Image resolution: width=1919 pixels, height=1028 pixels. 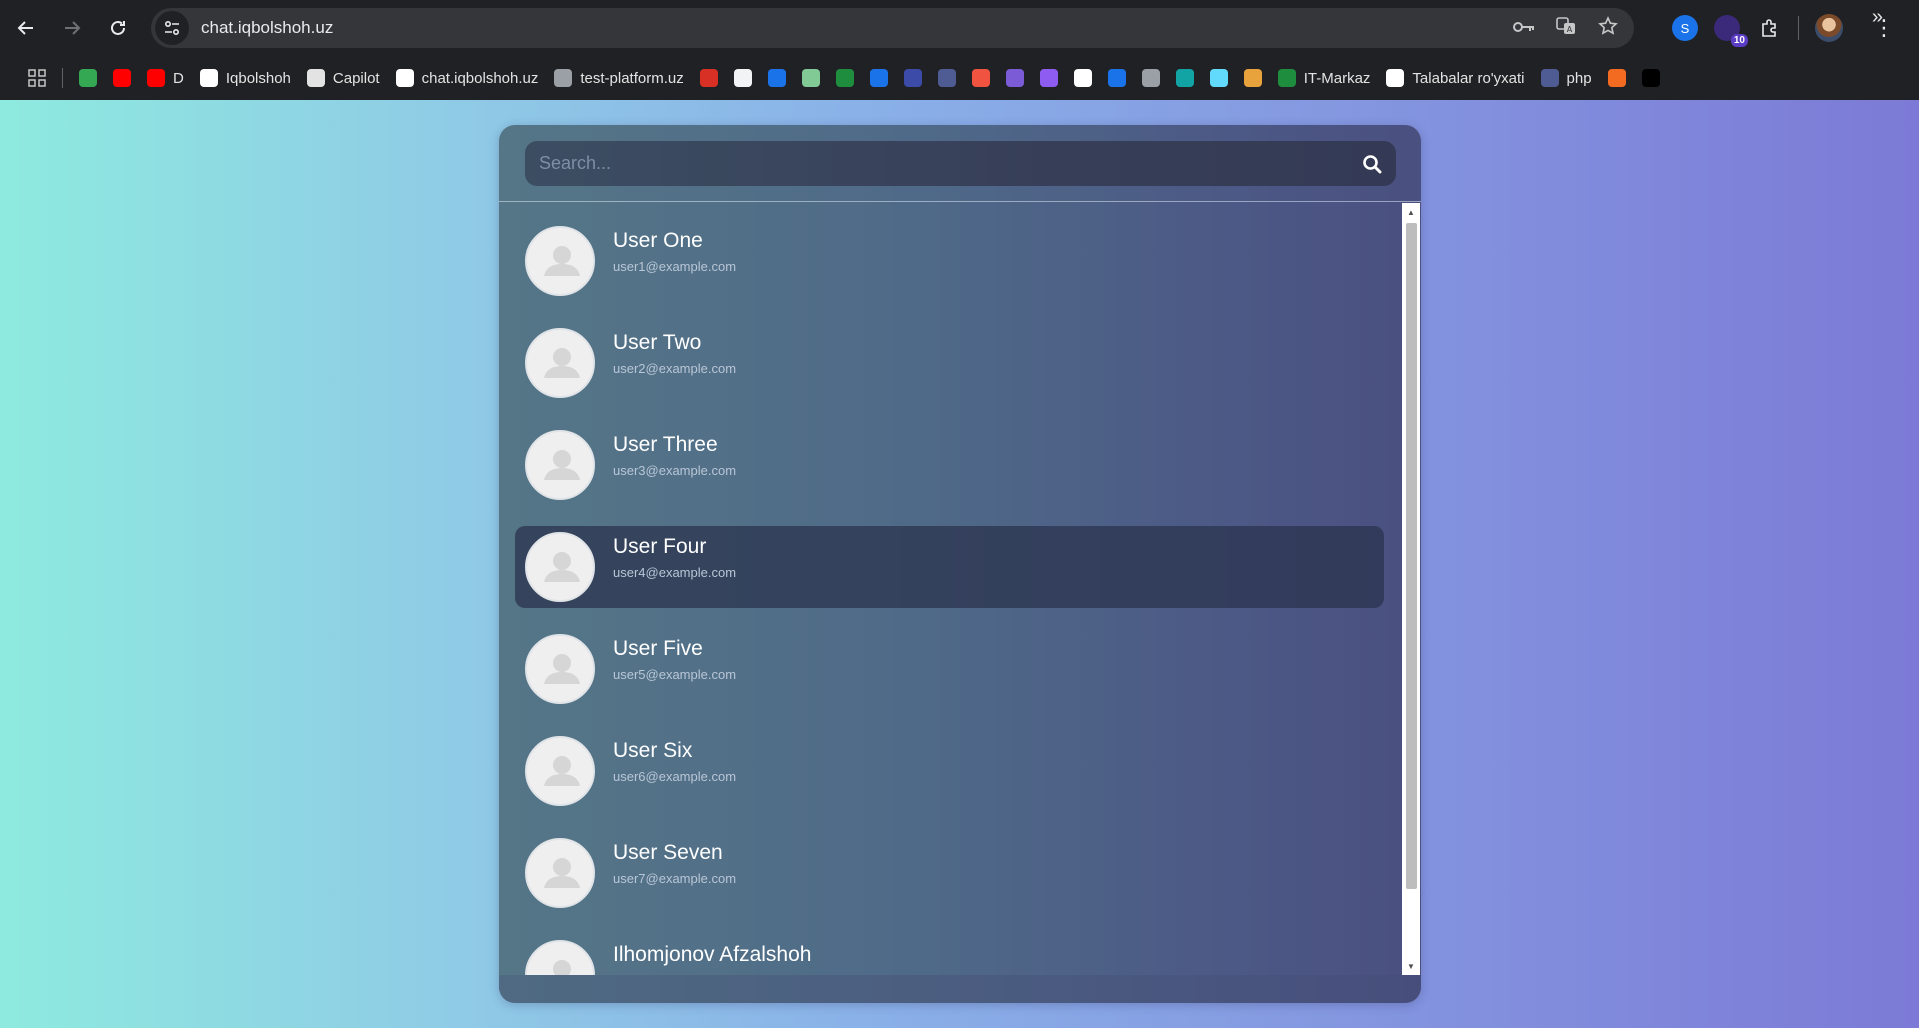 What do you see at coordinates (1731, 31) in the screenshot?
I see `extension-badge-icon: 10` at bounding box center [1731, 31].